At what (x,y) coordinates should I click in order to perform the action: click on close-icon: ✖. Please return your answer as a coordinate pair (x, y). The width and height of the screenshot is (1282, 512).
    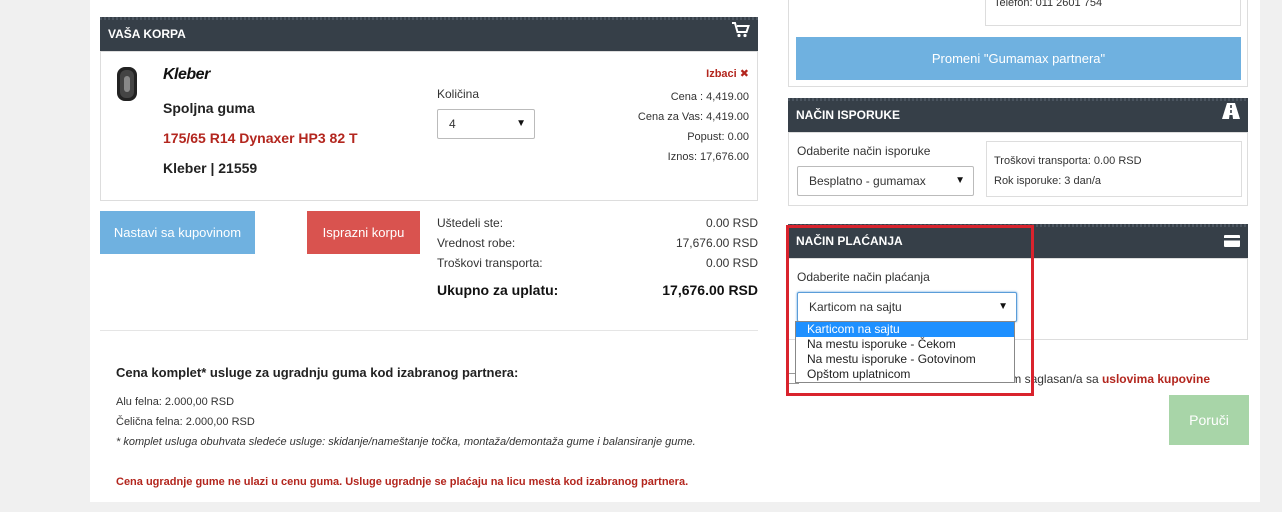
    Looking at the image, I should click on (744, 74).